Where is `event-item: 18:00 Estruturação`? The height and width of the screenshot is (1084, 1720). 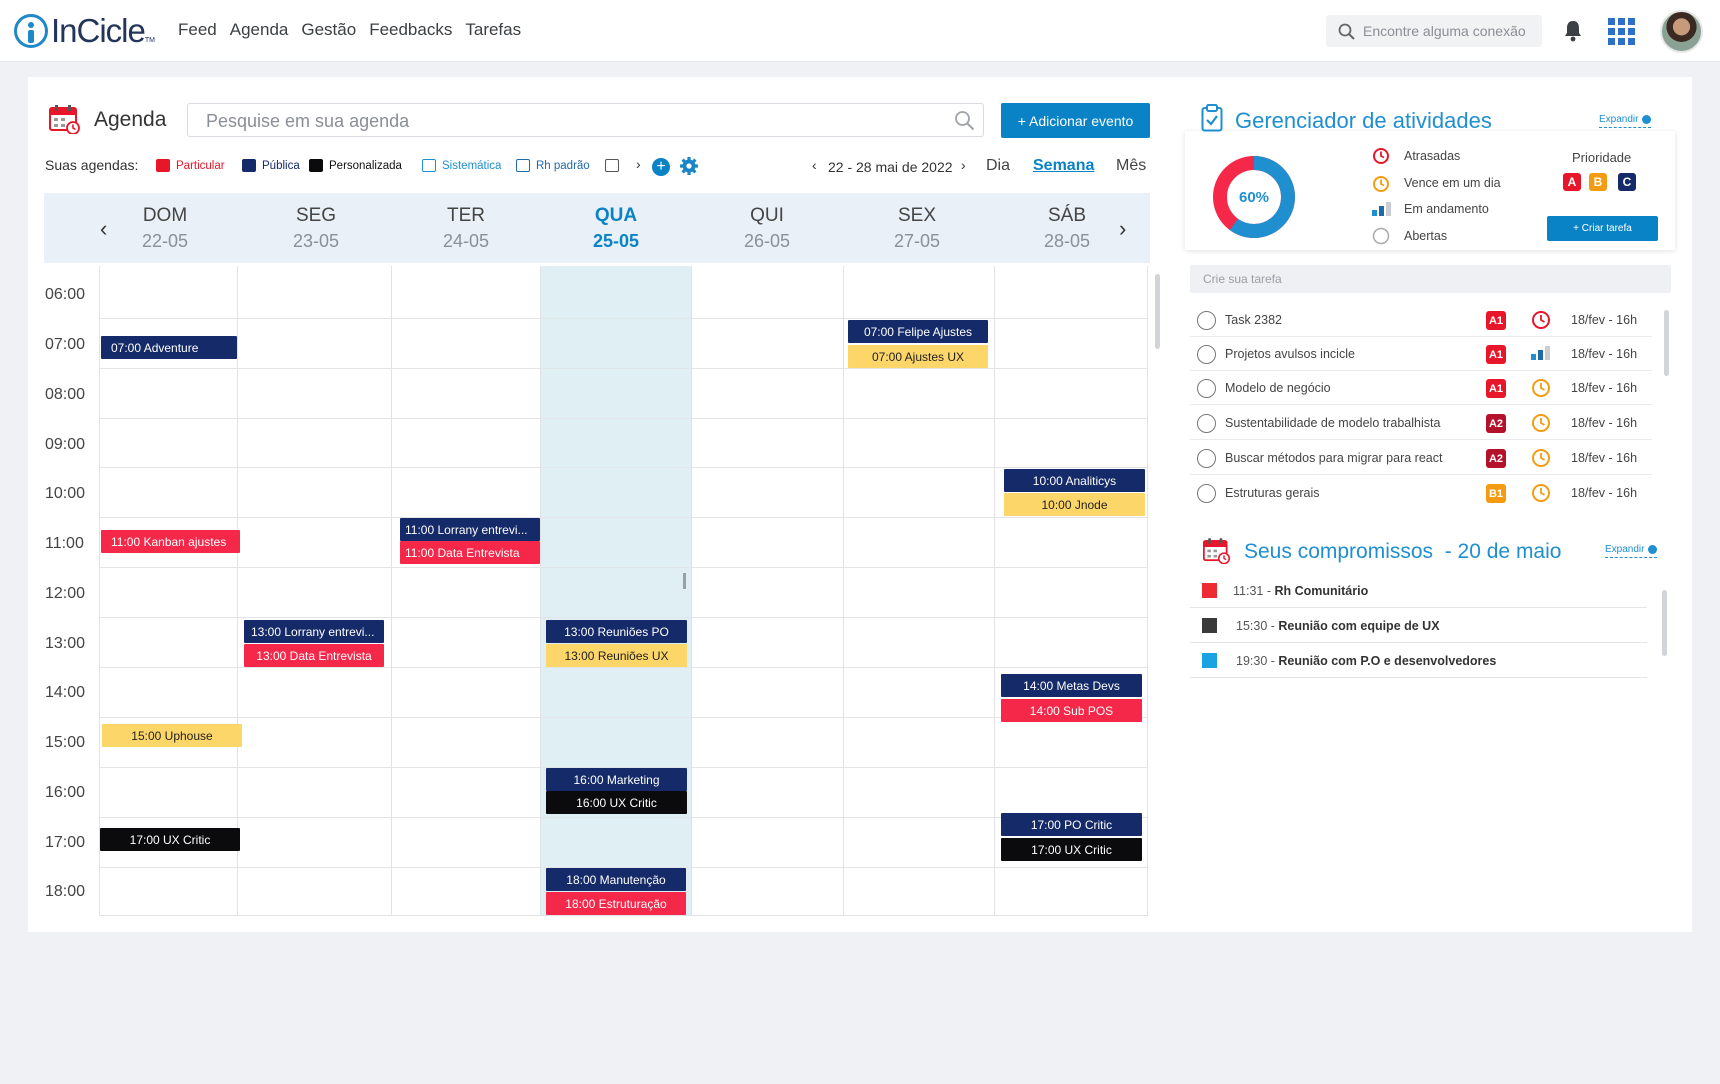
event-item: 18:00 Estruturação is located at coordinates (616, 903).